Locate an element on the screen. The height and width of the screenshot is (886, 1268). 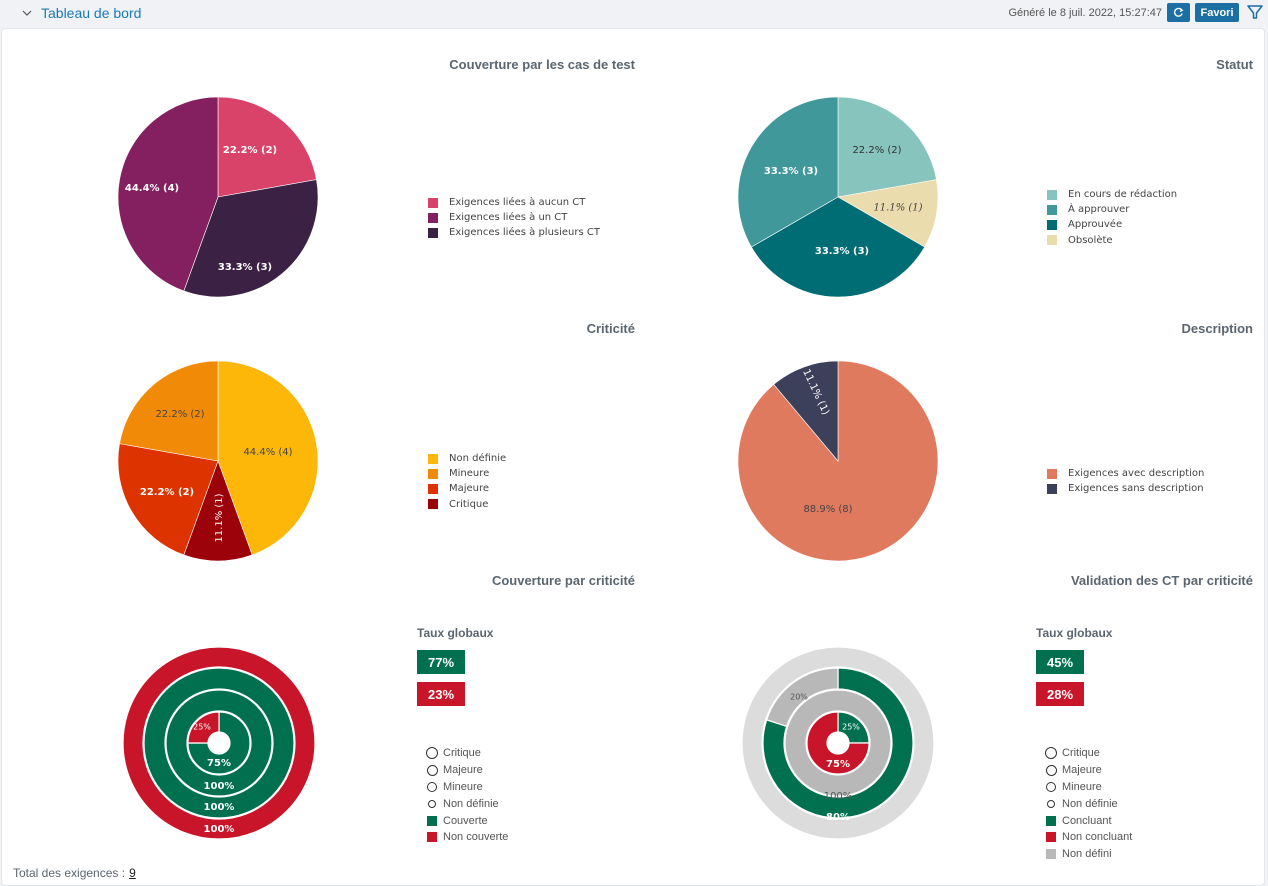
legend-item: Exigences liées à un CT is located at coordinates (514, 217).